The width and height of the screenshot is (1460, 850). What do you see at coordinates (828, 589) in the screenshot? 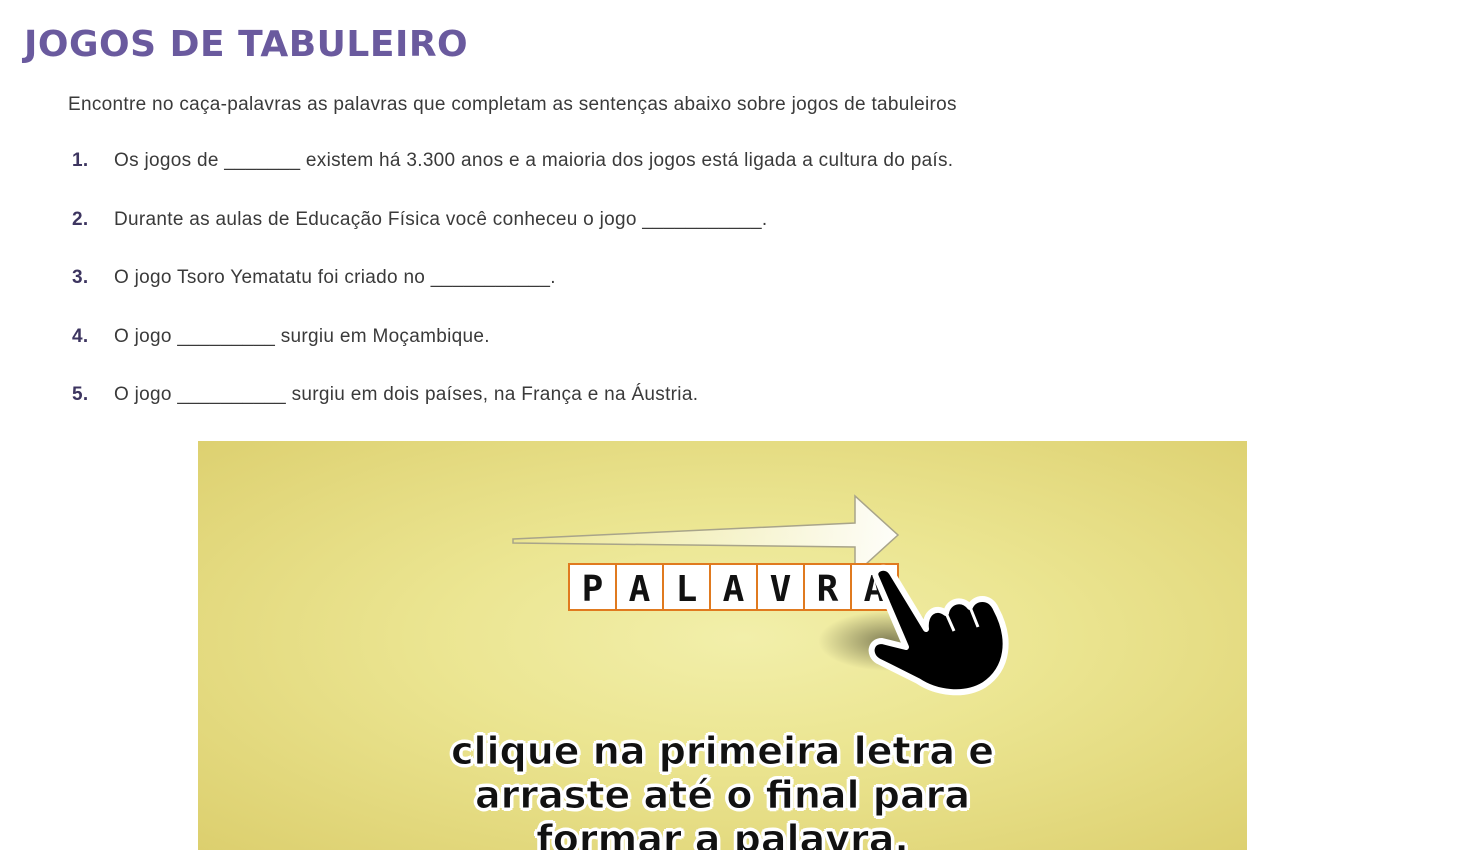
I see `tile-letter: R` at bounding box center [828, 589].